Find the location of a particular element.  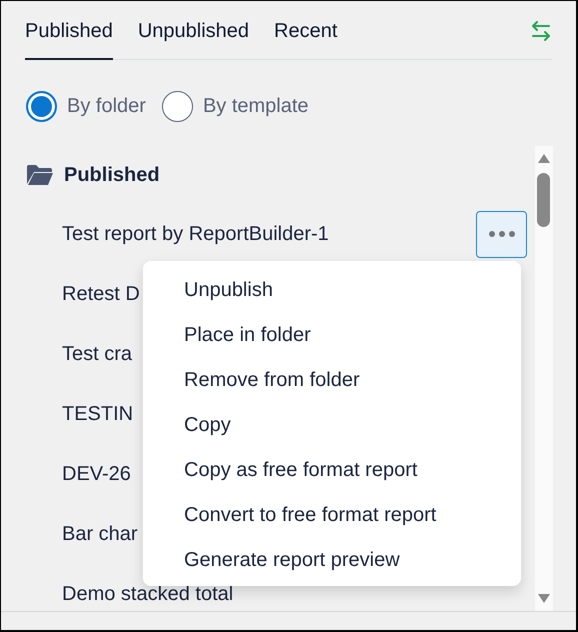

more-icon is located at coordinates (502, 234).